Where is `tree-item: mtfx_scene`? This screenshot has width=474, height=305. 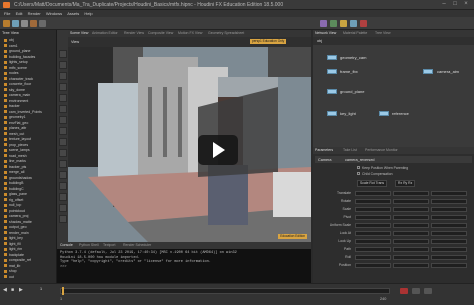 tree-item: mtfx_scene is located at coordinates (28, 68).